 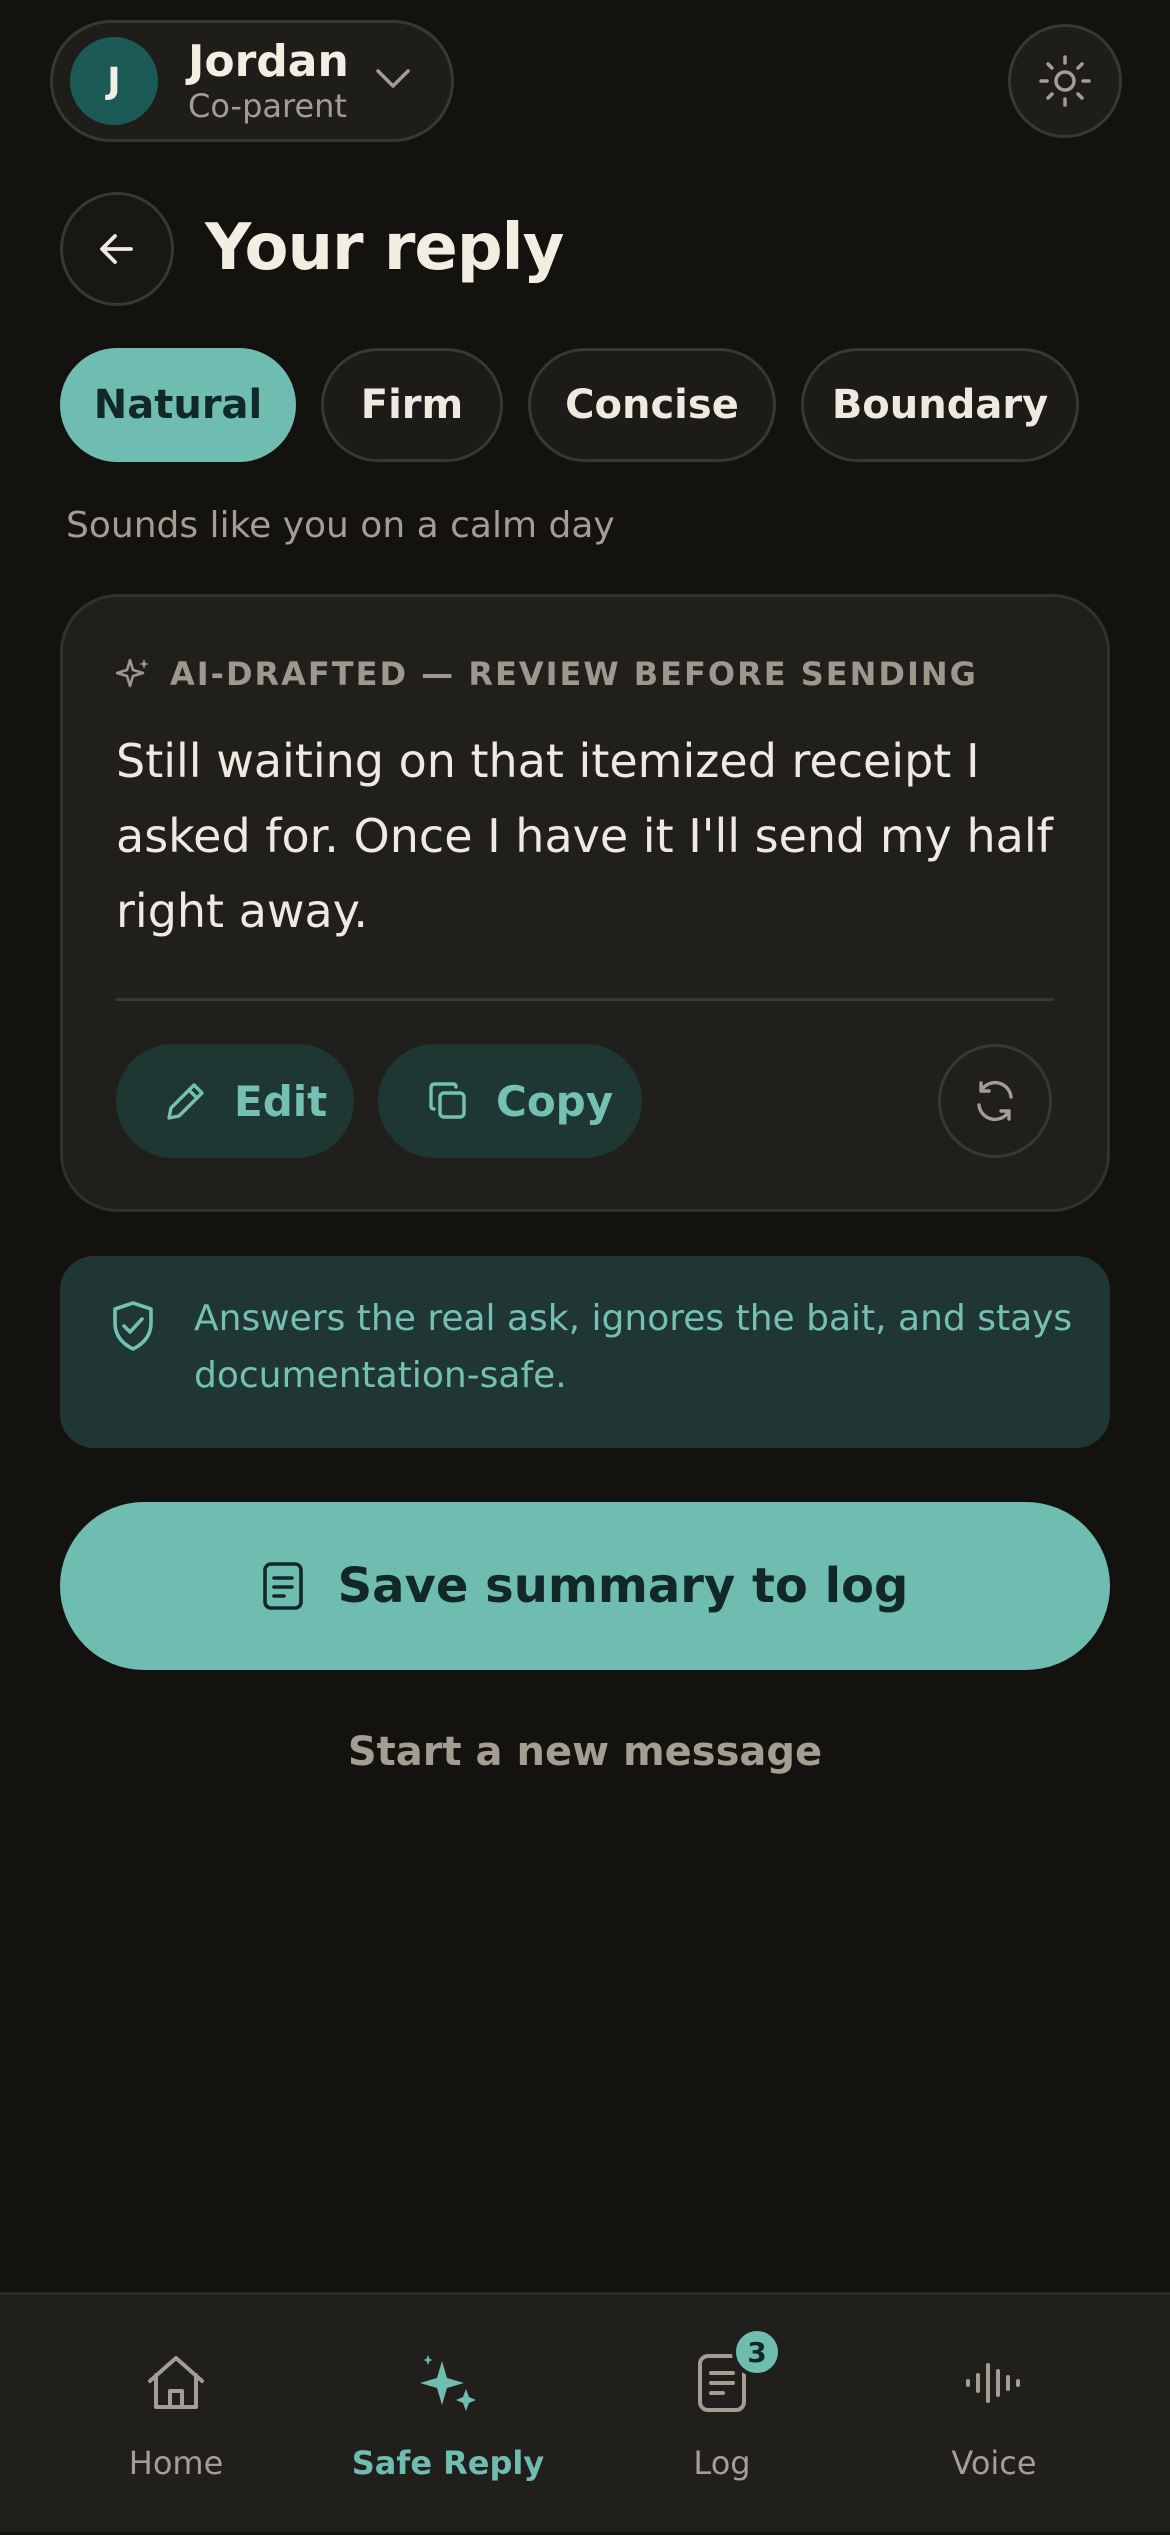 I want to click on log-count-badge: 3, so click(x=757, y=2352).